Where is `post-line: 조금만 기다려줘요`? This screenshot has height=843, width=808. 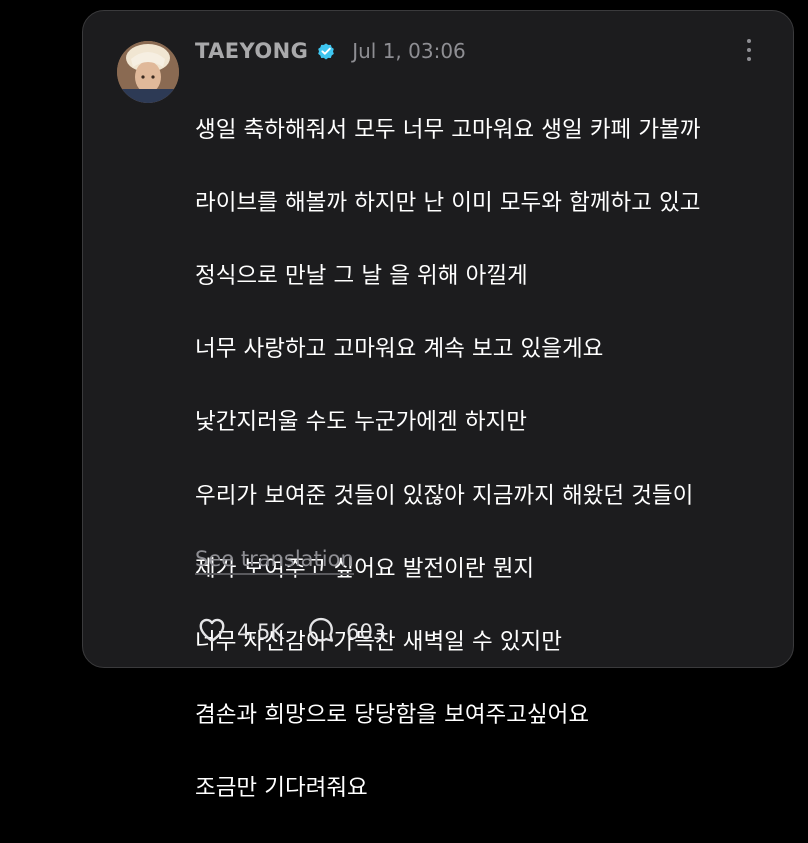
post-line: 조금만 기다려줘요 is located at coordinates (281, 788).